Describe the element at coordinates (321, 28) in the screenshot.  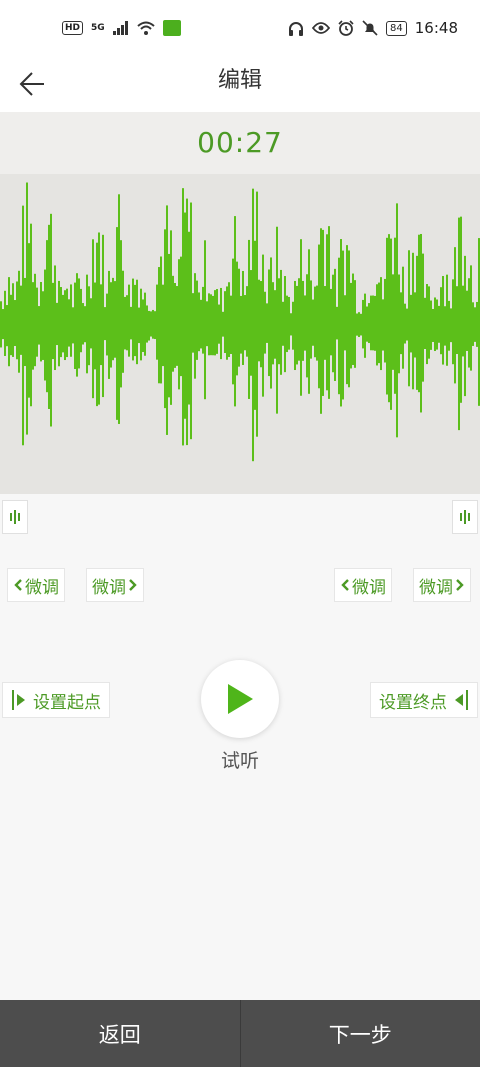
I see `eye-icon` at that location.